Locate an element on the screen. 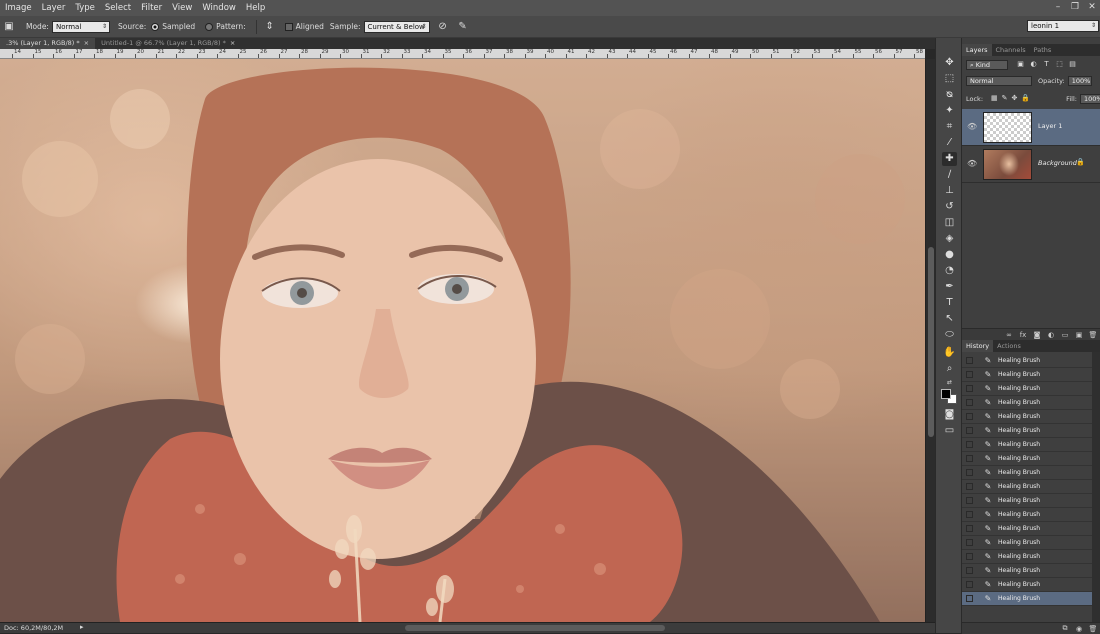  quick-mask-icon: ◙ is located at coordinates (949, 415).